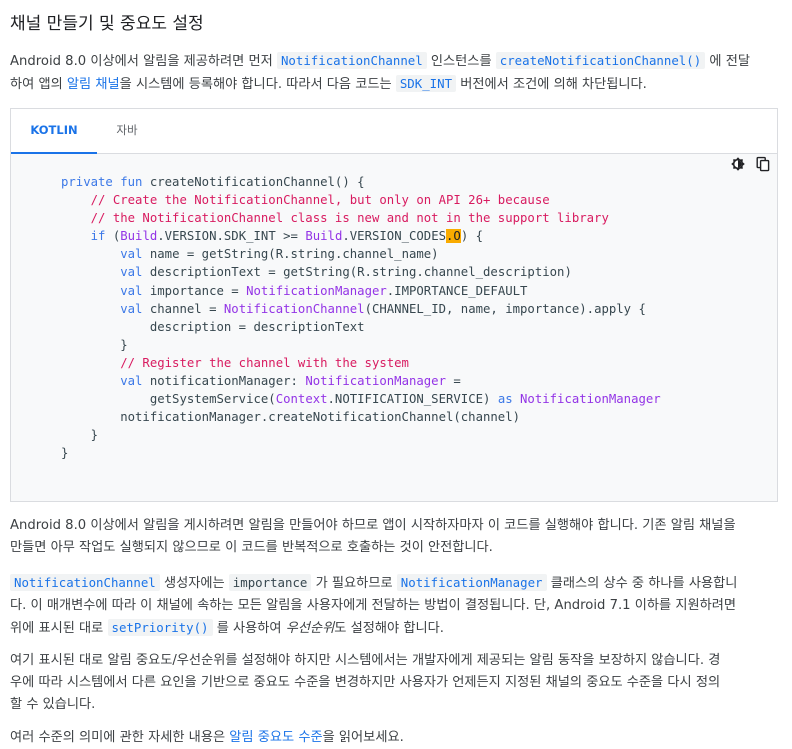  I want to click on tab-java: 자바, so click(127, 130).